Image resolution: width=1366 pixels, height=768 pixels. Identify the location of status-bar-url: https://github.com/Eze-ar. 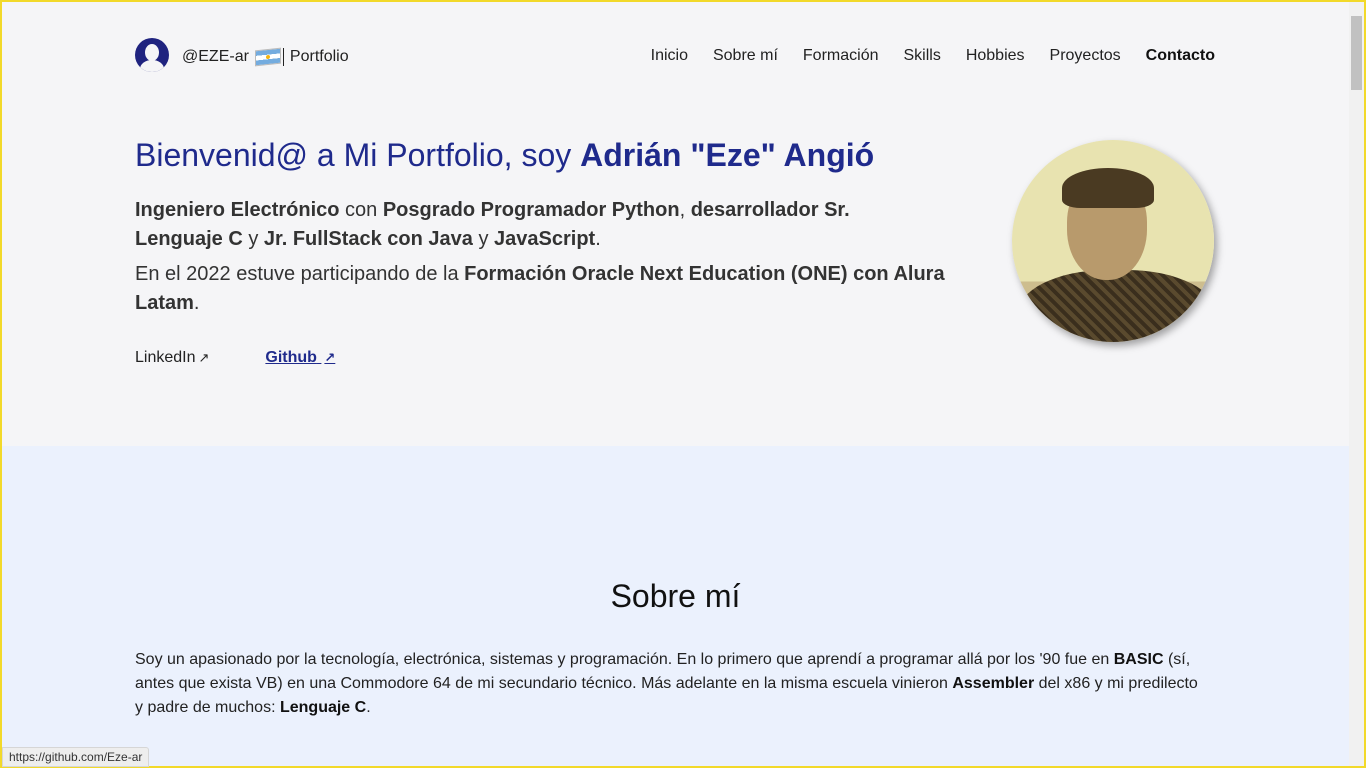
(76, 757).